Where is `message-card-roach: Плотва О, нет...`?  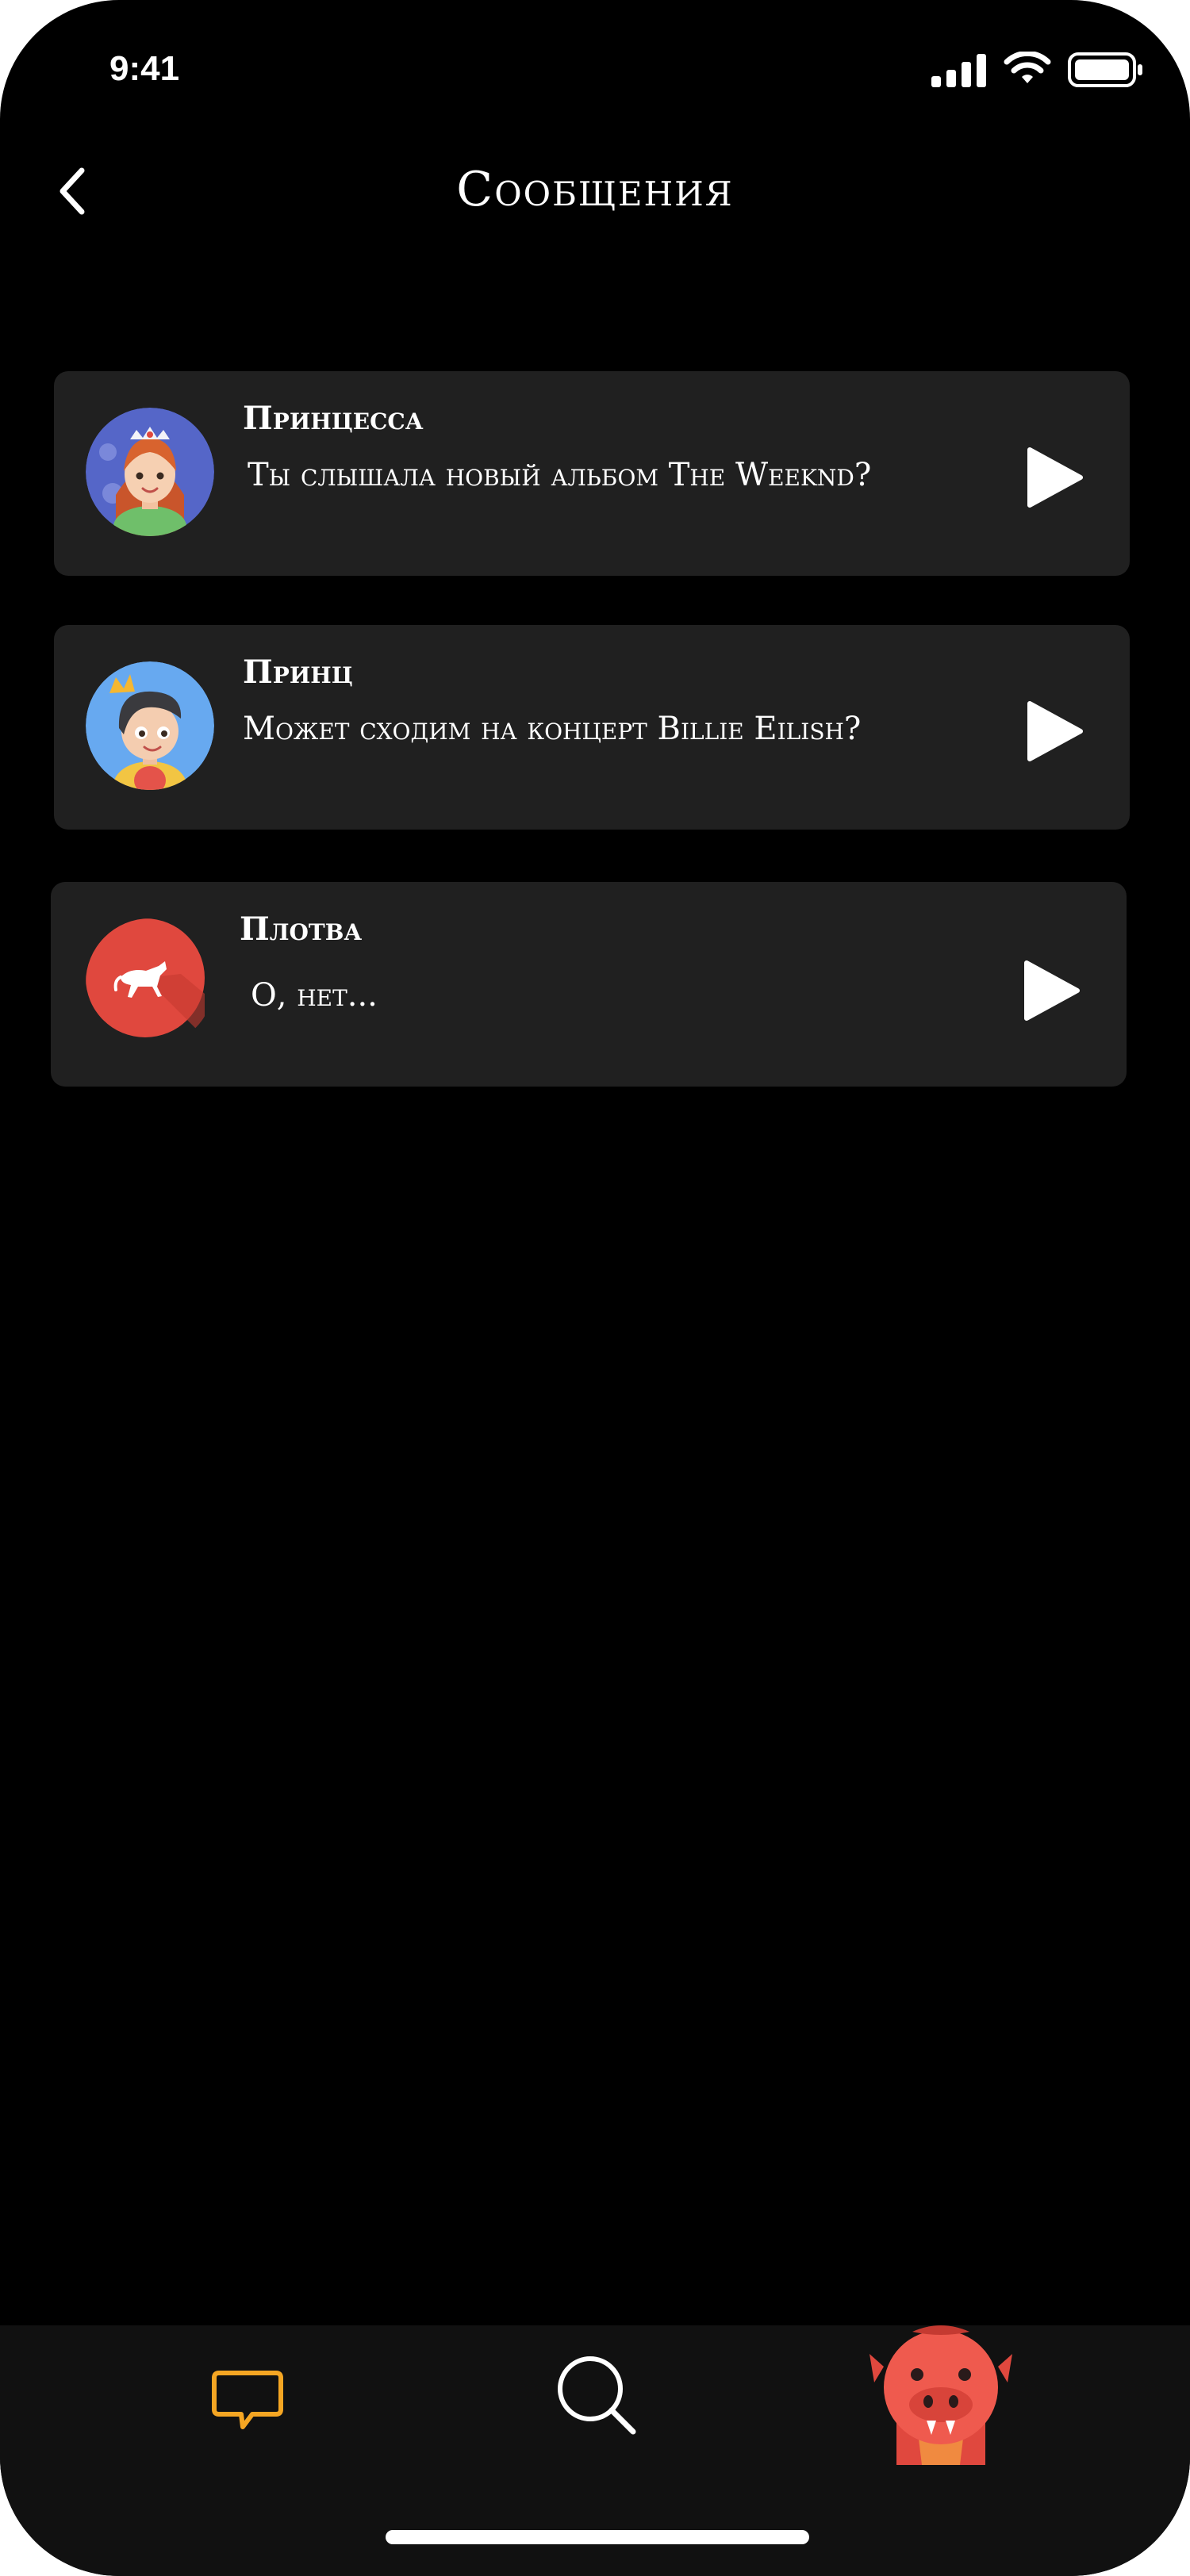
message-card-roach: Плотва О, нет... is located at coordinates (589, 984).